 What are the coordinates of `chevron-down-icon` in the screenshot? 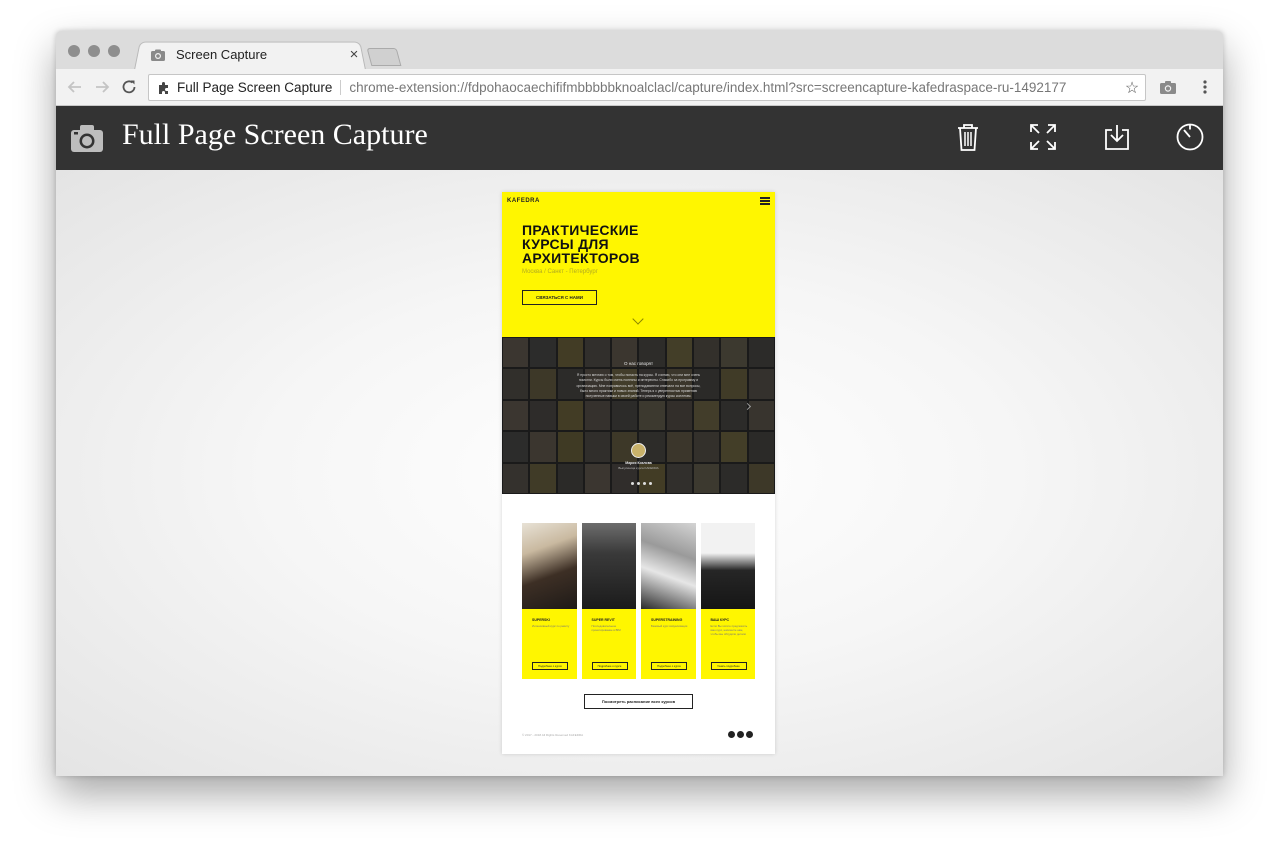 It's located at (638, 319).